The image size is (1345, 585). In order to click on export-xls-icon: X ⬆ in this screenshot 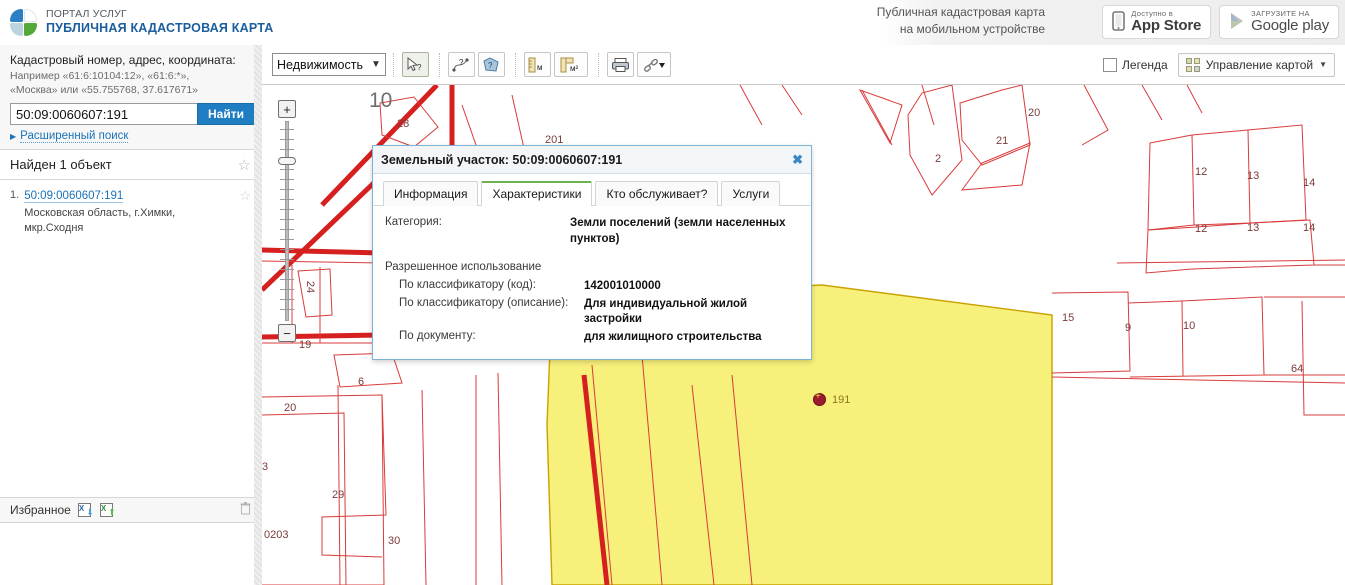, I will do `click(107, 510)`.